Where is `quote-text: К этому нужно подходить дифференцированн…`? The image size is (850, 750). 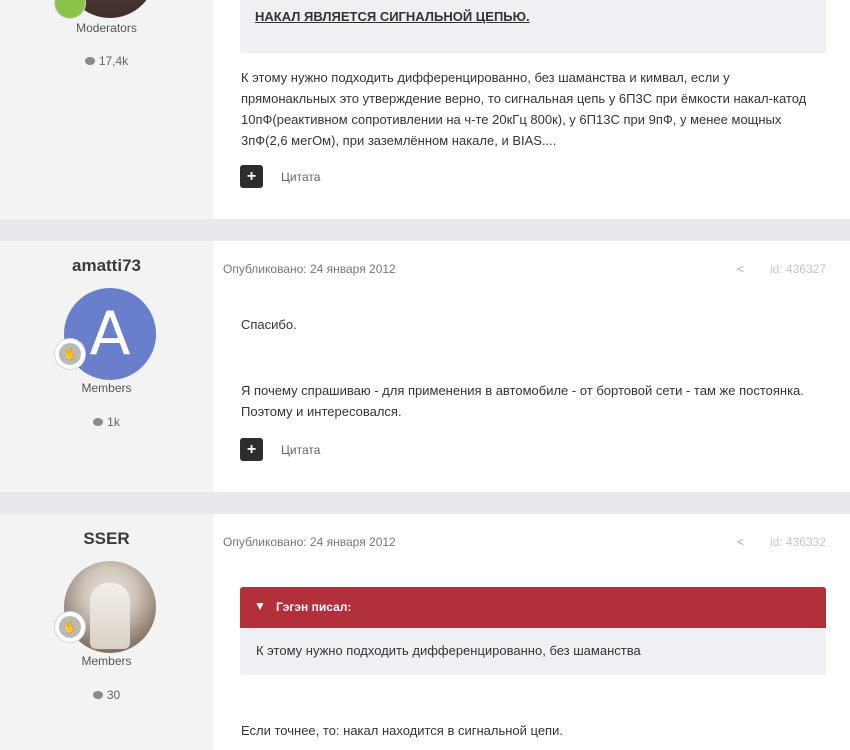
quote-text: К этому нужно подходить дифференцированн… is located at coordinates (448, 650).